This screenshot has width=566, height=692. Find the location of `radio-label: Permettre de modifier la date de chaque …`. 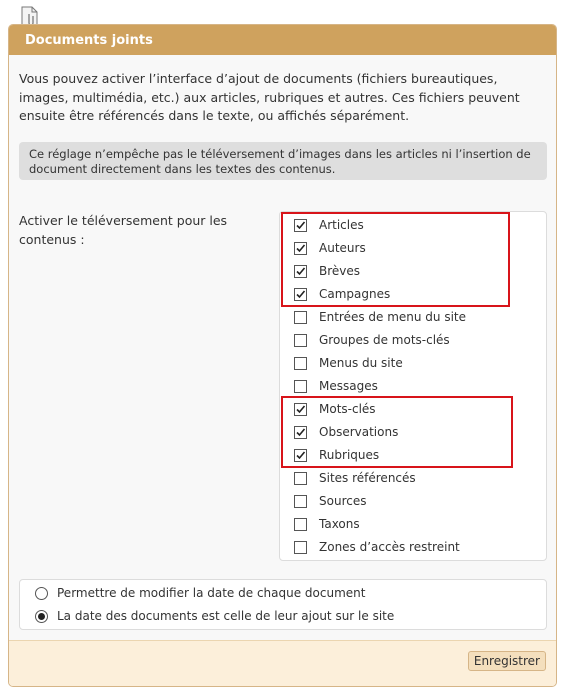

radio-label: Permettre de modifier la date de chaque … is located at coordinates (211, 593).